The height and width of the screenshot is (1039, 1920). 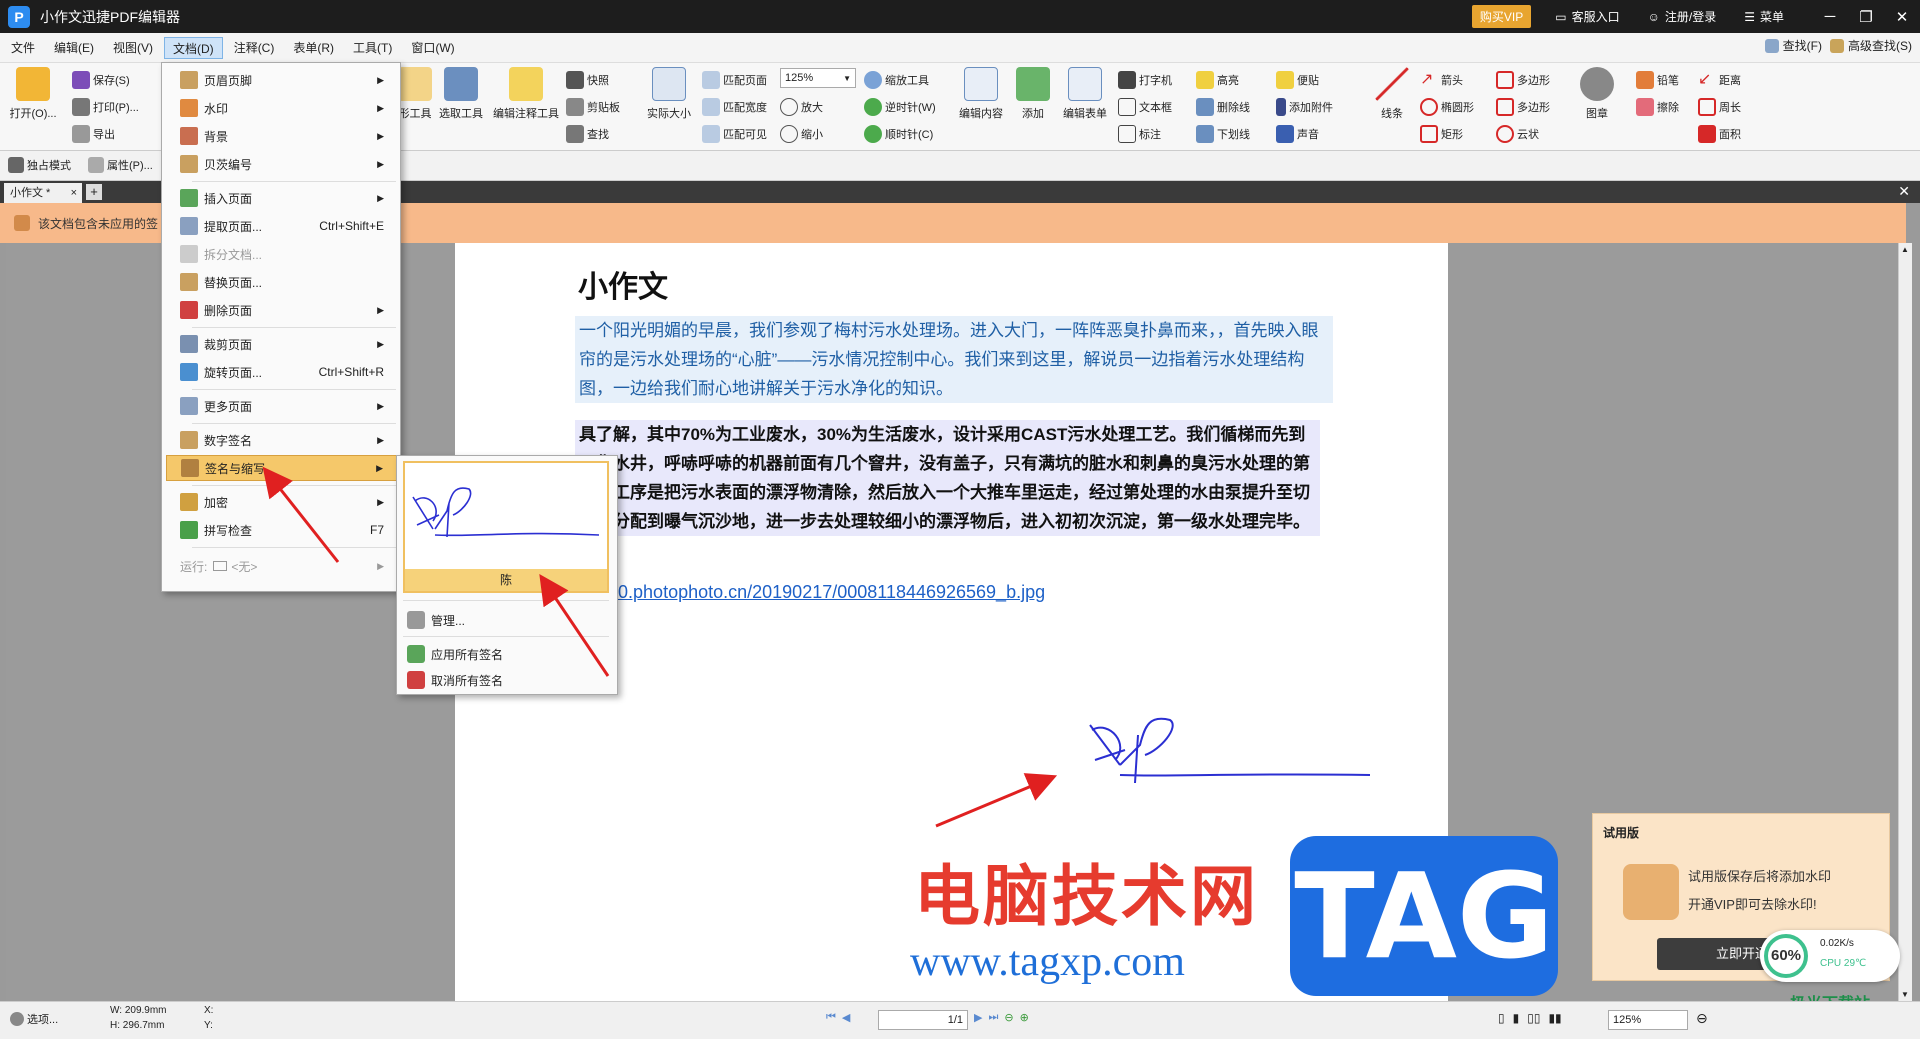 I want to click on fit-width-button: 匹配宽度, so click(x=734, y=107).